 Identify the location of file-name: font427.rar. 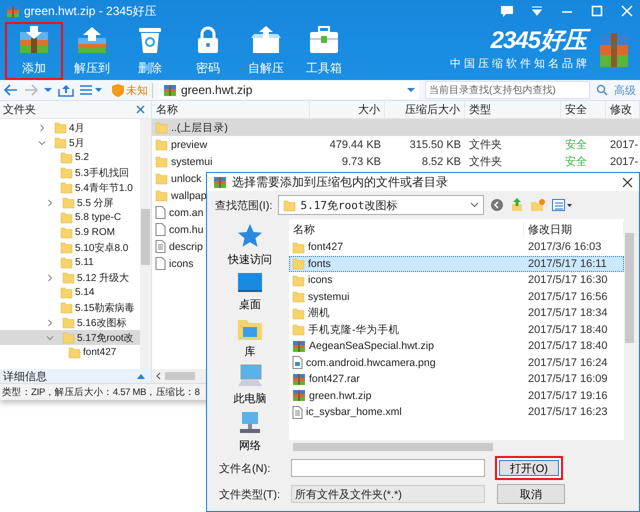
(334, 379).